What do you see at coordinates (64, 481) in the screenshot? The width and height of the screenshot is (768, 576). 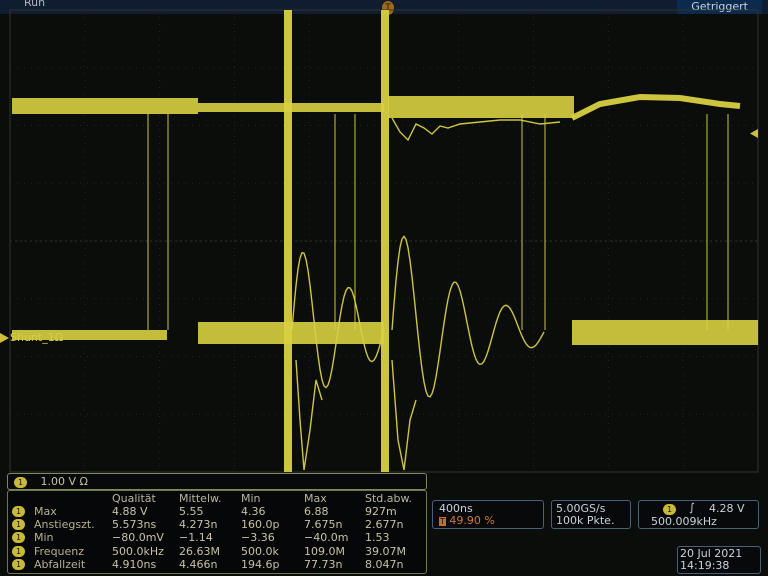 I see `channel-scale-value: 1.00 V Ω` at bounding box center [64, 481].